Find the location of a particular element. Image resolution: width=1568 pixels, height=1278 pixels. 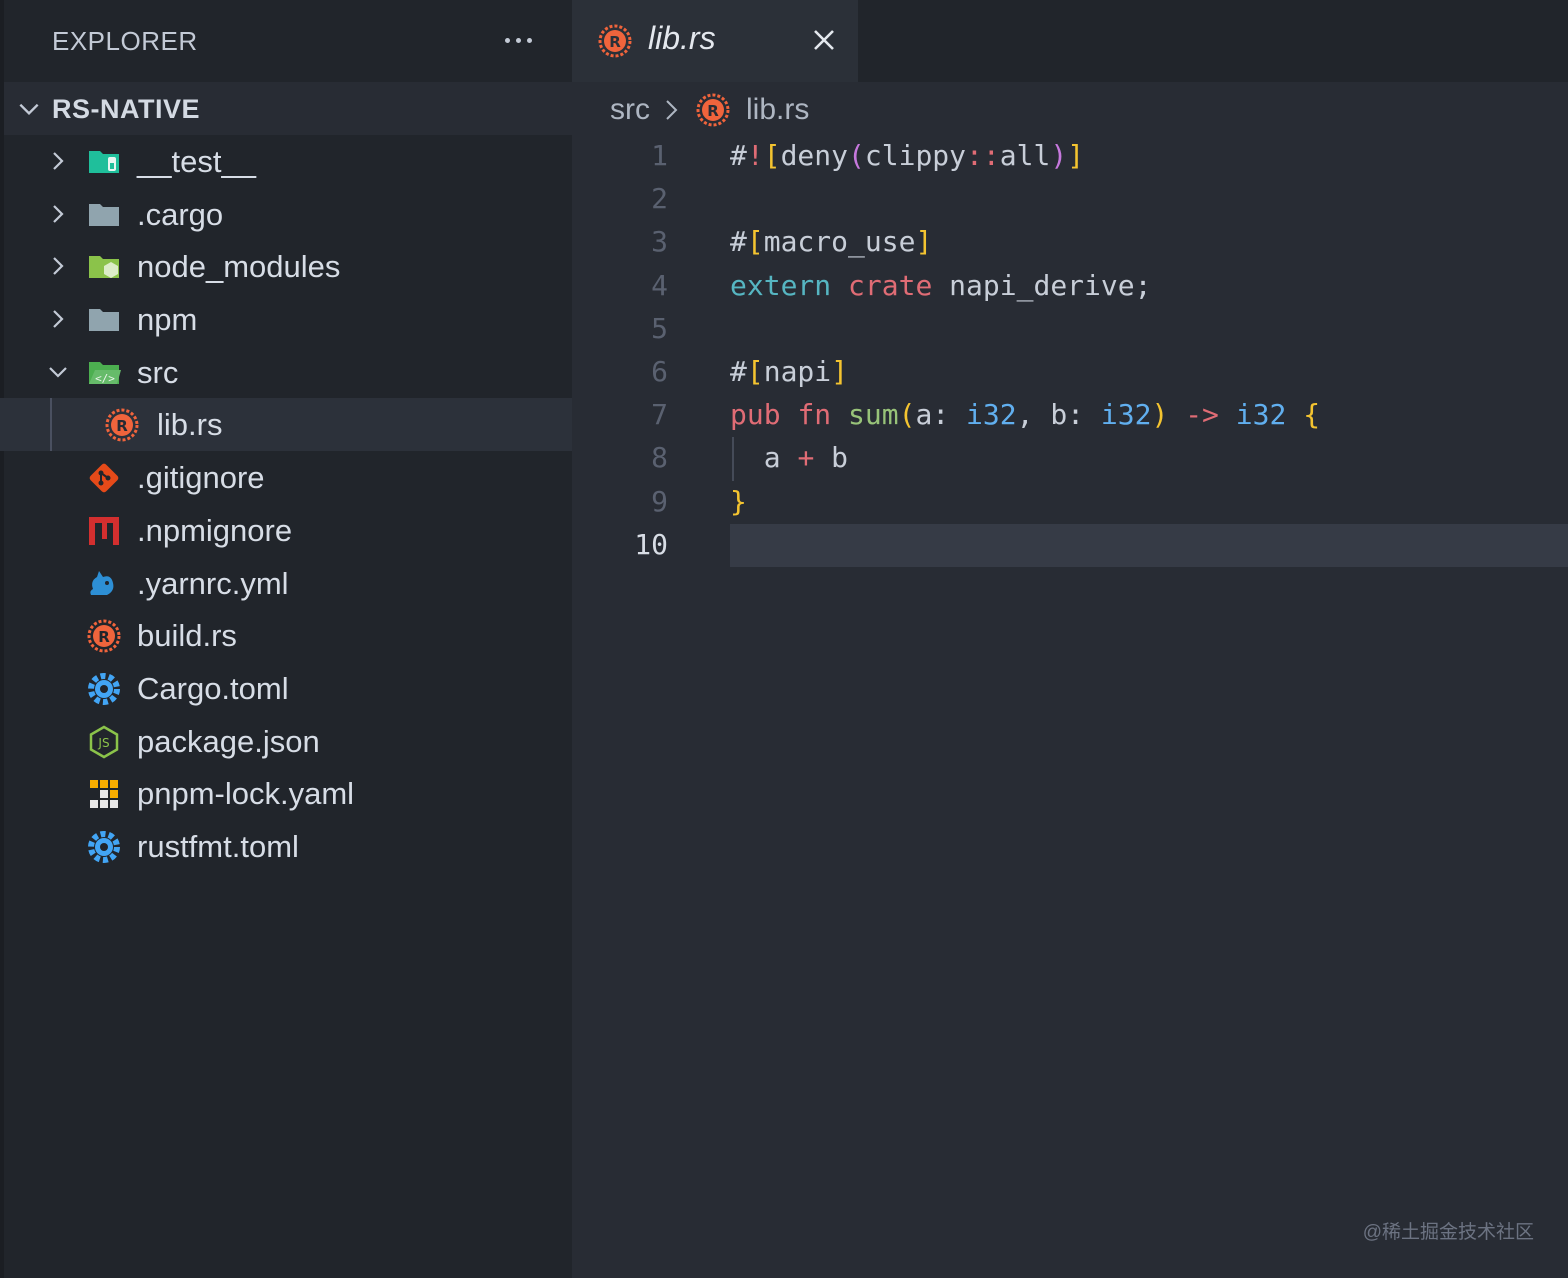

code-line: 5 is located at coordinates (1070, 329).